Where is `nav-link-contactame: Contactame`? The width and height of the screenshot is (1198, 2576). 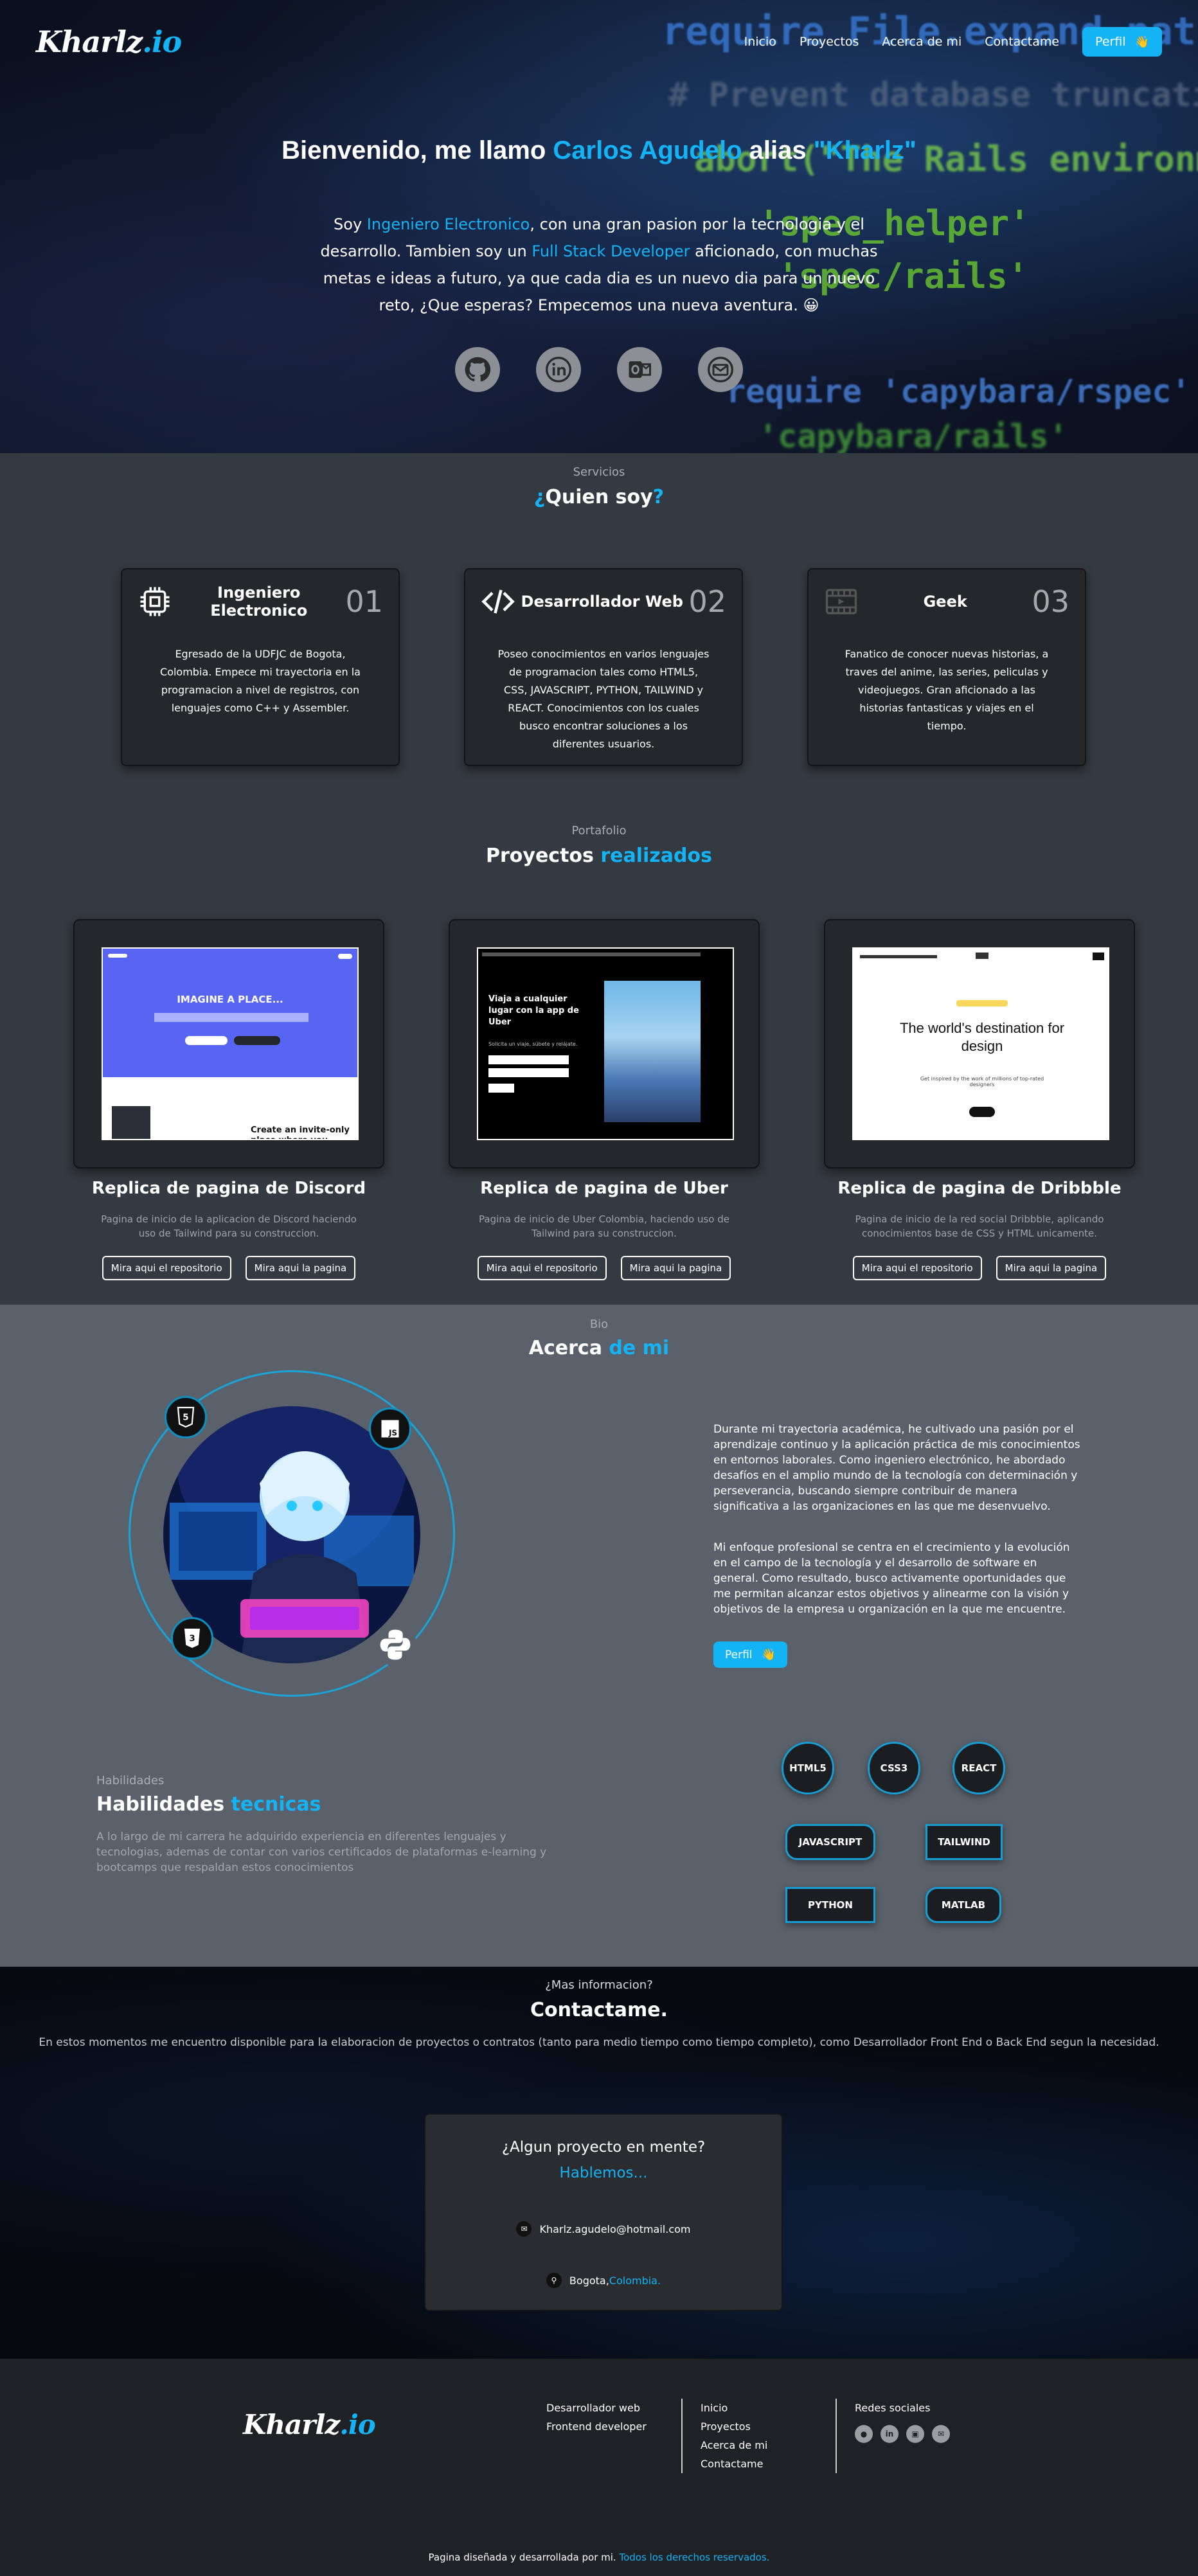 nav-link-contactame: Contactame is located at coordinates (1022, 42).